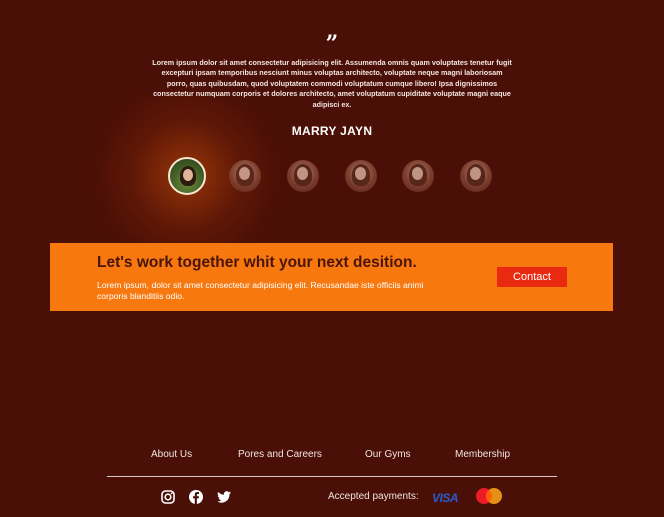 The width and height of the screenshot is (664, 517). Describe the element at coordinates (171, 454) in the screenshot. I see `footer-link-about-us: About Us` at that location.